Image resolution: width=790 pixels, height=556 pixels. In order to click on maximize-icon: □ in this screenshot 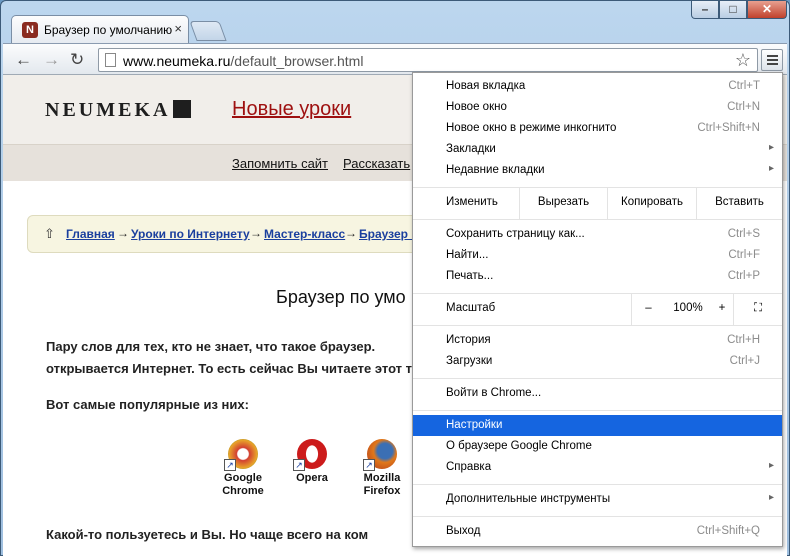, I will do `click(733, 9)`.